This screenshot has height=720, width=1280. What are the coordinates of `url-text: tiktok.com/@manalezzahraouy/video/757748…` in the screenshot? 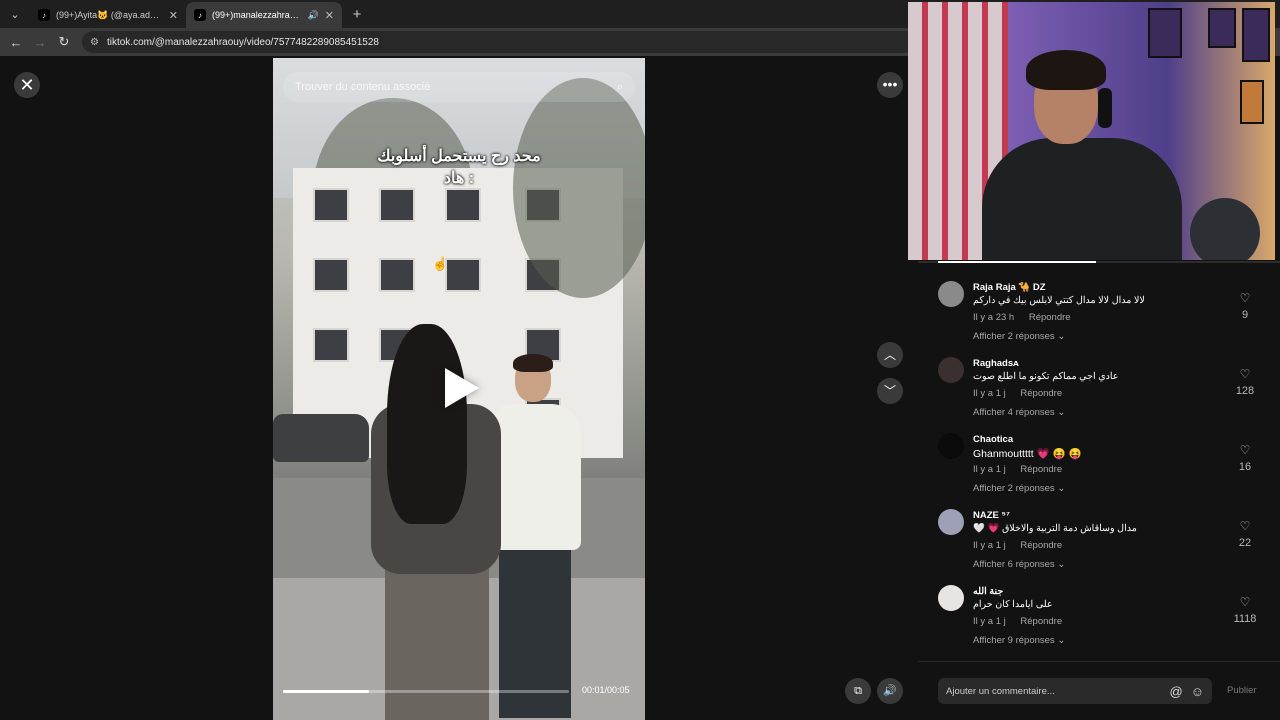 It's located at (242, 42).